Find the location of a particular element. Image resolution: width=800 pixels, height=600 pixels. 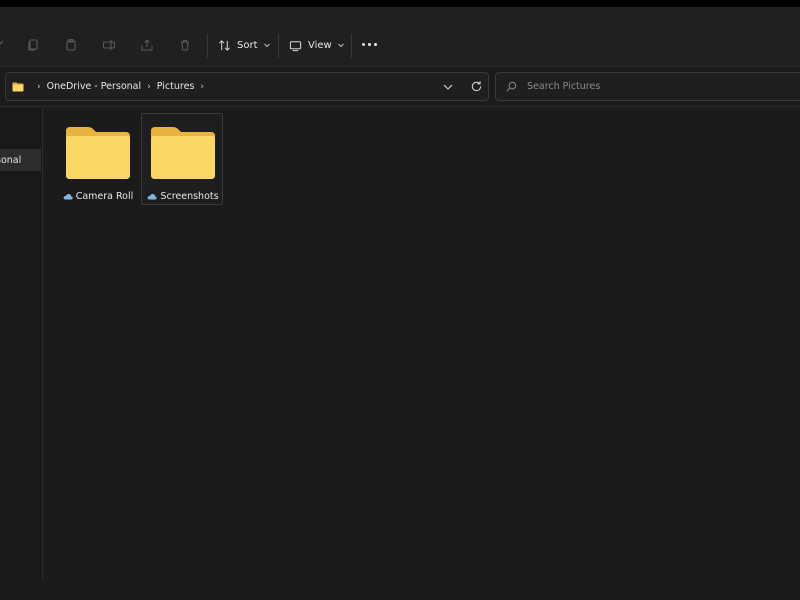

view-label: View is located at coordinates (320, 45).